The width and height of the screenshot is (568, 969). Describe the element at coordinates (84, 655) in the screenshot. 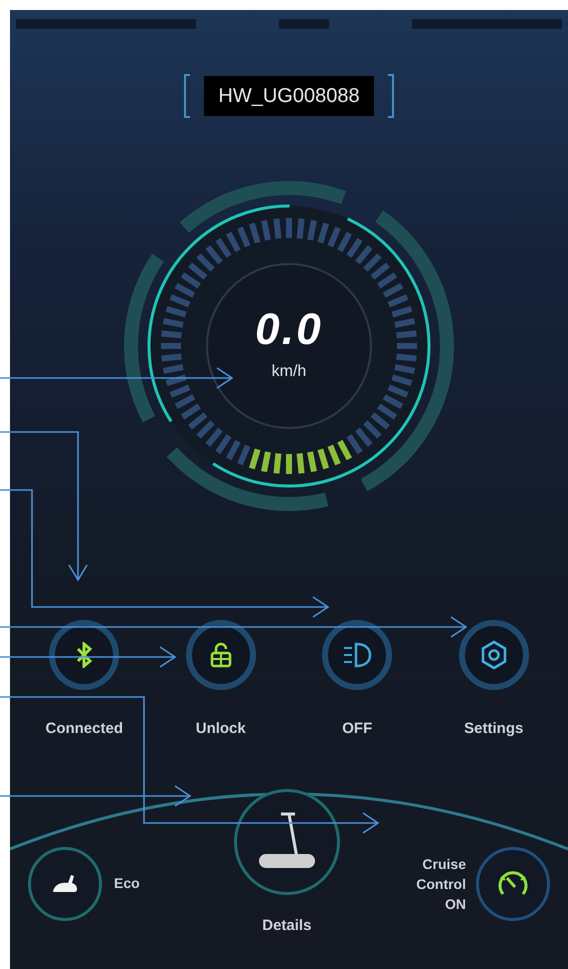

I see `bluetooth-icon` at that location.